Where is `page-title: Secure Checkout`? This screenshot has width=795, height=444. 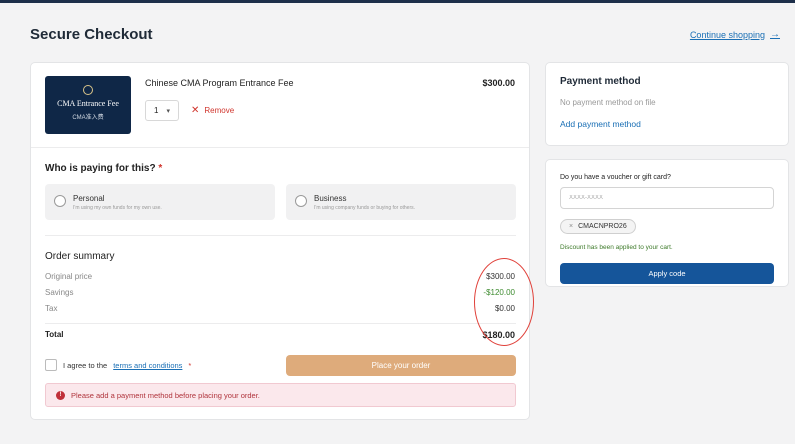
page-title: Secure Checkout is located at coordinates (91, 34).